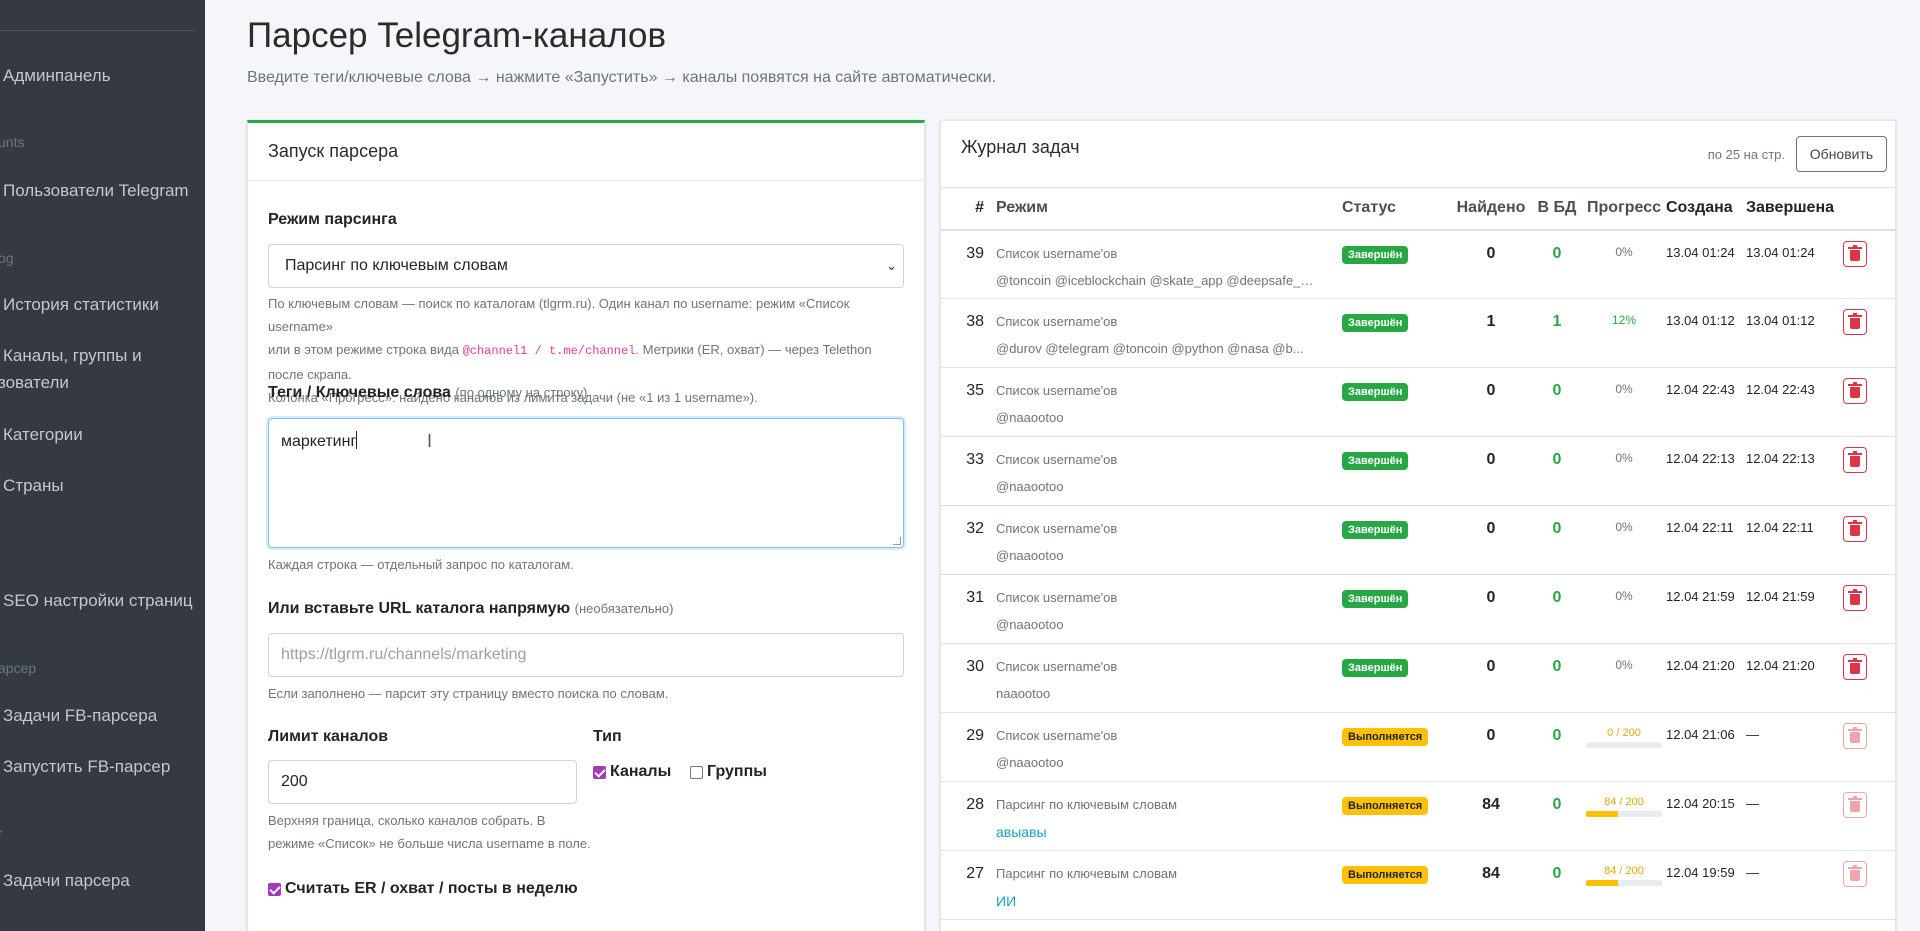 The height and width of the screenshot is (931, 1920). I want to click on task-created: 12.04 21:06, so click(1706, 747).